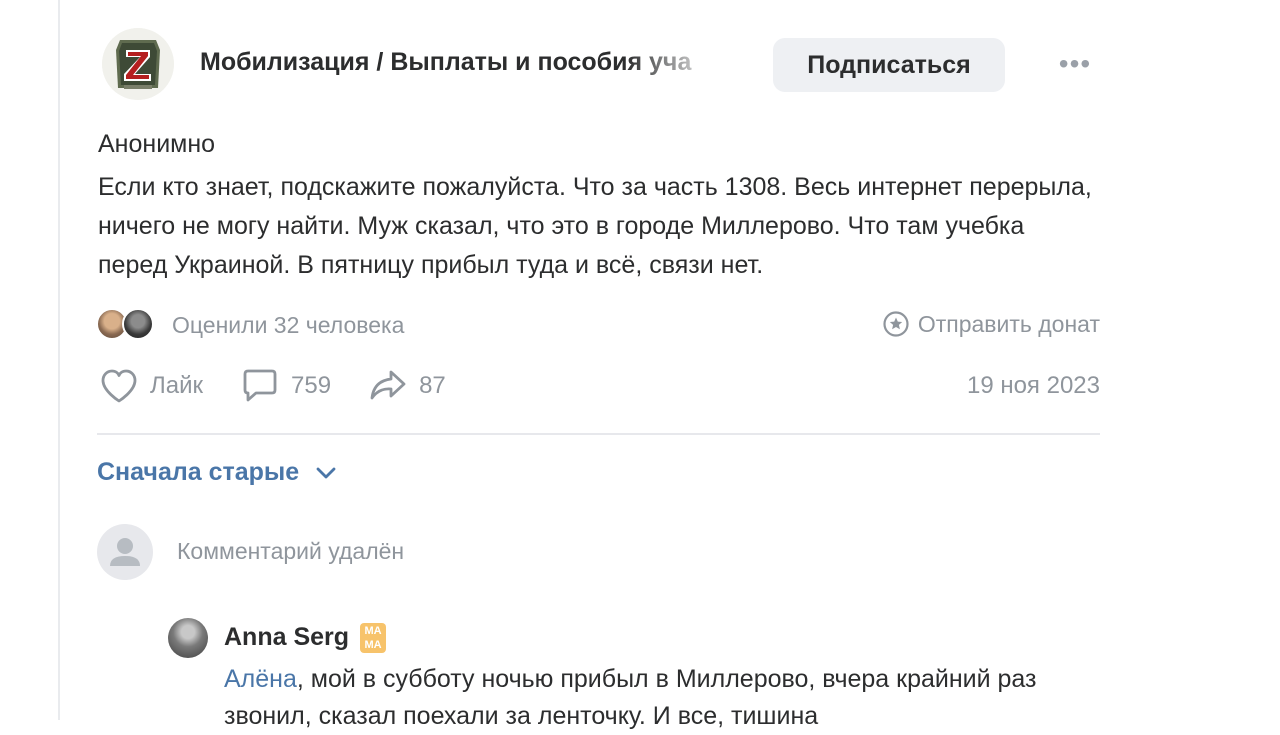 The width and height of the screenshot is (1280, 735). Describe the element at coordinates (260, 385) in the screenshot. I see `comment-icon` at that location.